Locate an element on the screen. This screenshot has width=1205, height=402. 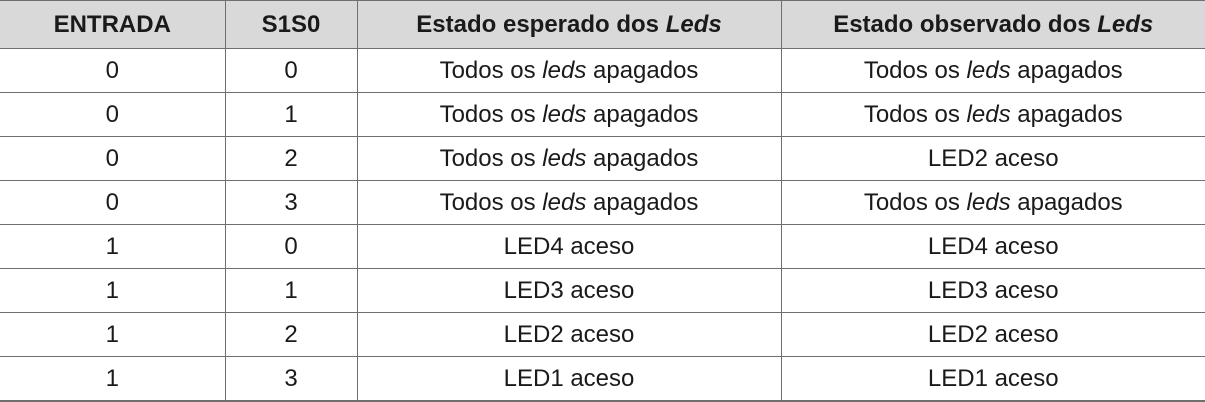
cell-estado-observado-text: LED3 aceso is located at coordinates (993, 290).